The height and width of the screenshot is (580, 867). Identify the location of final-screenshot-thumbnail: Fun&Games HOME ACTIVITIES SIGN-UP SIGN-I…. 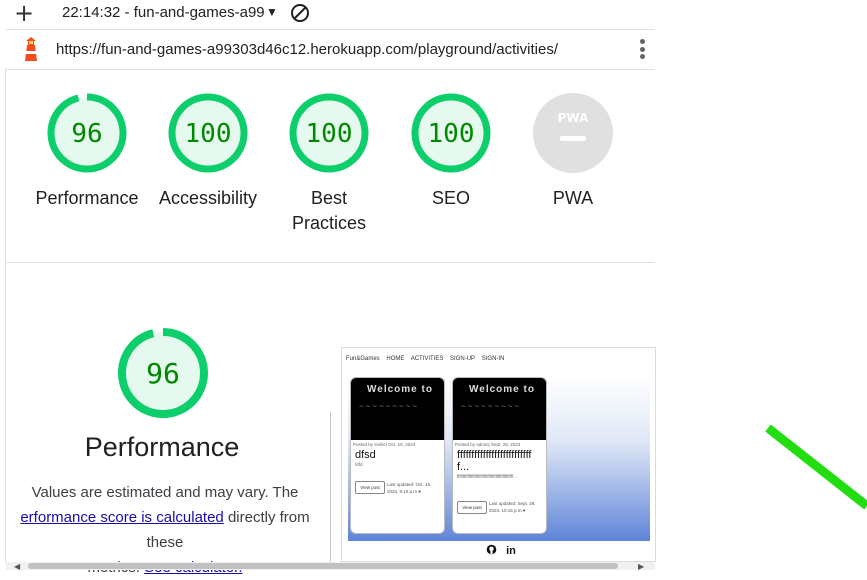
(498, 454).